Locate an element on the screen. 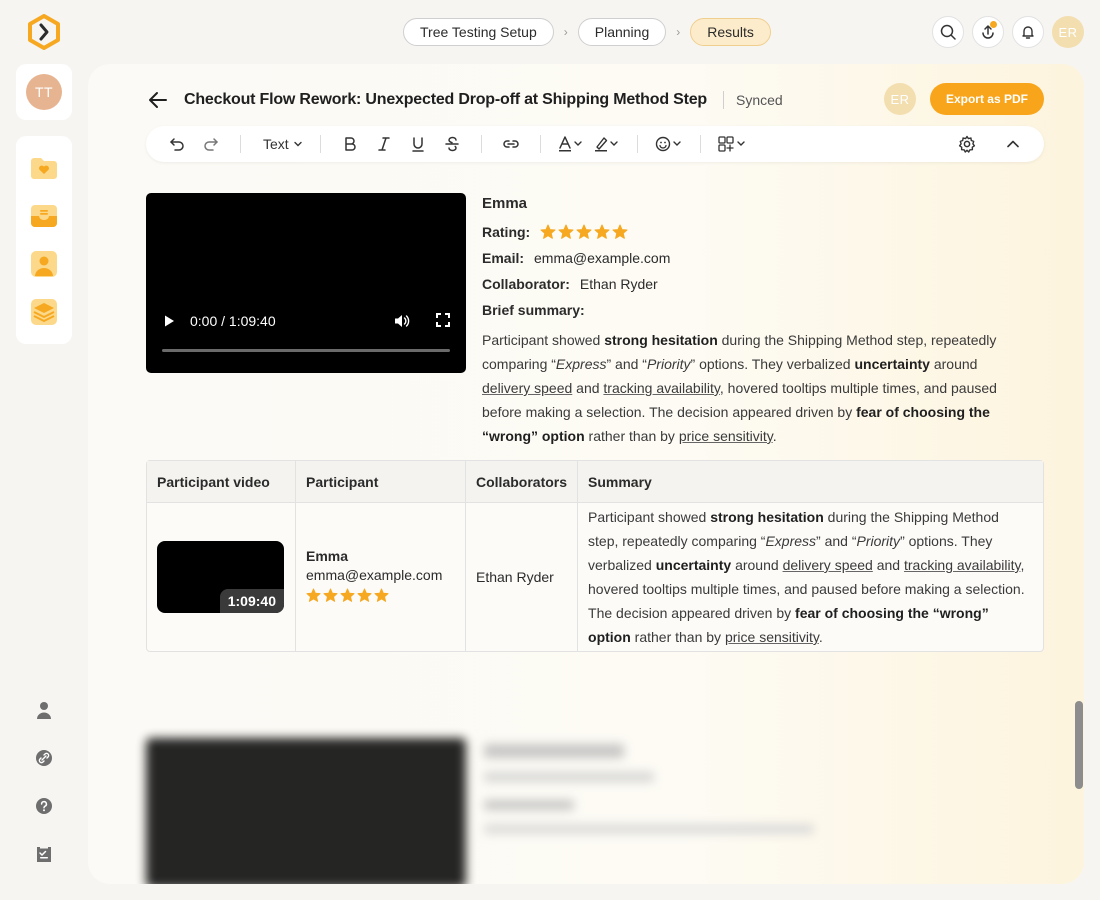  header-actions: ER Export as PDF is located at coordinates (963, 99).